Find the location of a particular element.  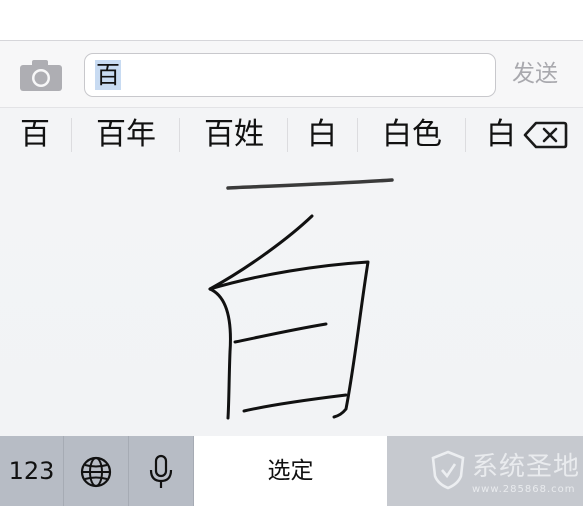

watermark-site-name: 系统圣地 is located at coordinates (526, 467).